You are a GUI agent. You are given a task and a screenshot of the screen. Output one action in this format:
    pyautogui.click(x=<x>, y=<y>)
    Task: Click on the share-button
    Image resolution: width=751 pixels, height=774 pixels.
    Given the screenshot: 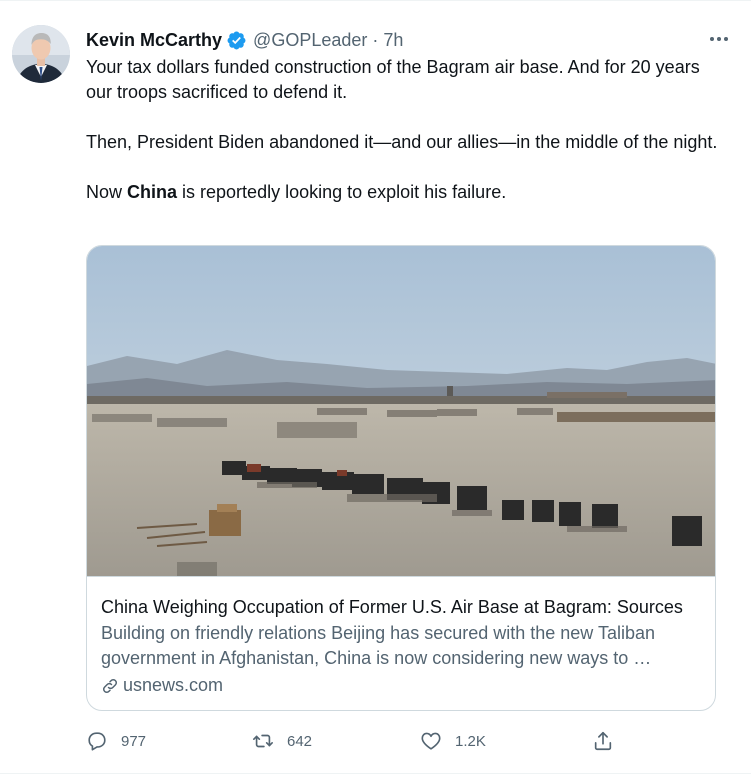 What is the action you would take?
    pyautogui.click(x=609, y=741)
    